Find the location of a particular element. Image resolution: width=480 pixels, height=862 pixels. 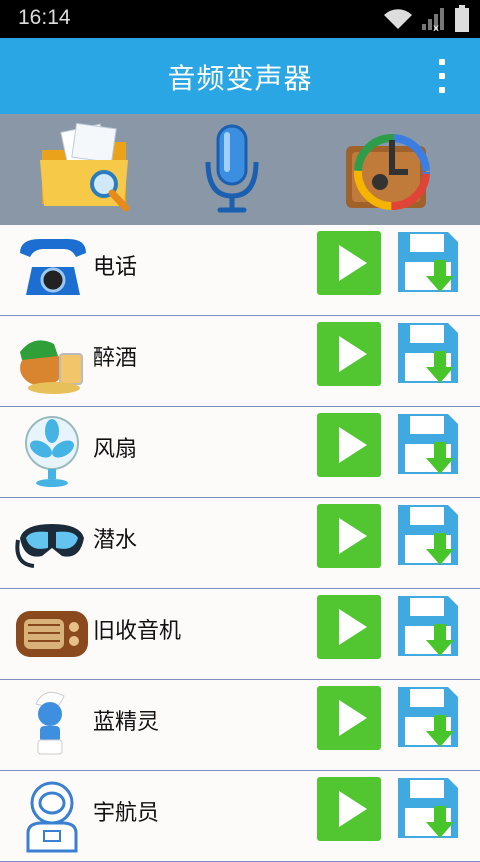

status-bar: 16:14 x is located at coordinates (240, 19).